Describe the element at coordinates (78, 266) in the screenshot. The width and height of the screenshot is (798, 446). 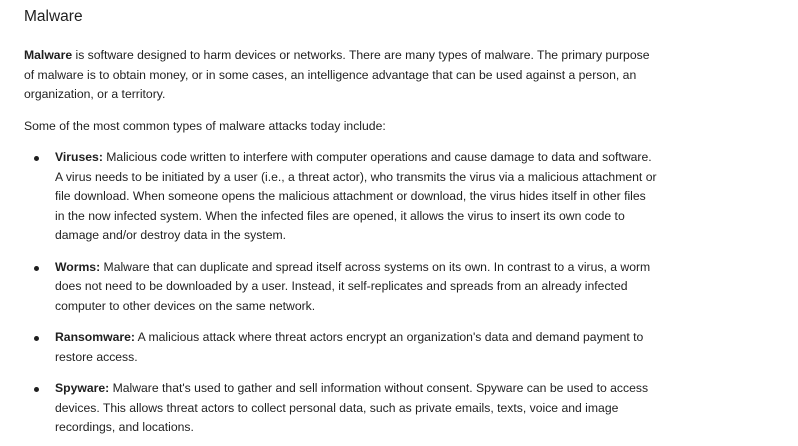
I see `list-item-term: Worms:` at that location.